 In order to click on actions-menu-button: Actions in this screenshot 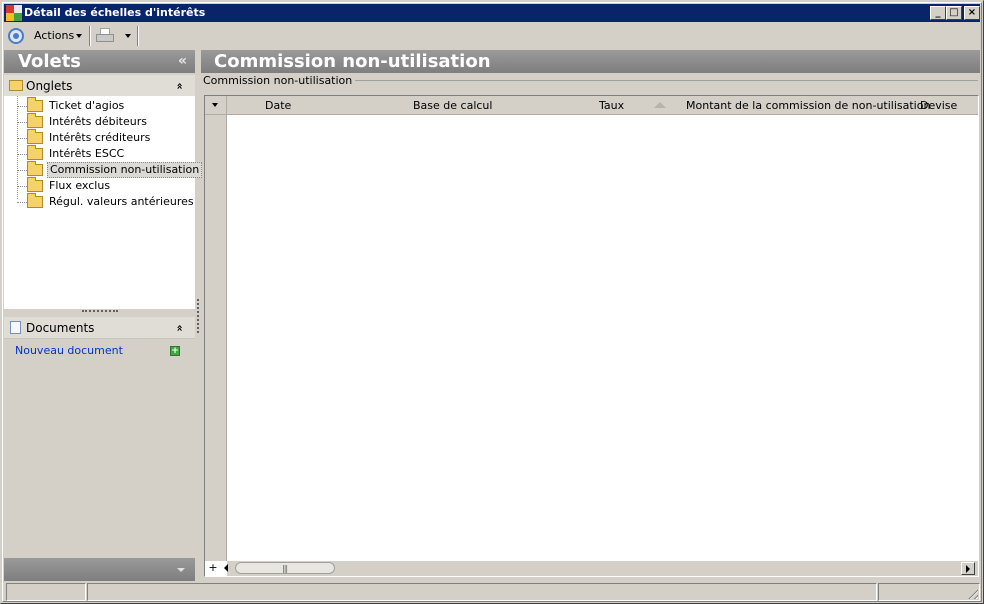, I will do `click(58, 36)`.